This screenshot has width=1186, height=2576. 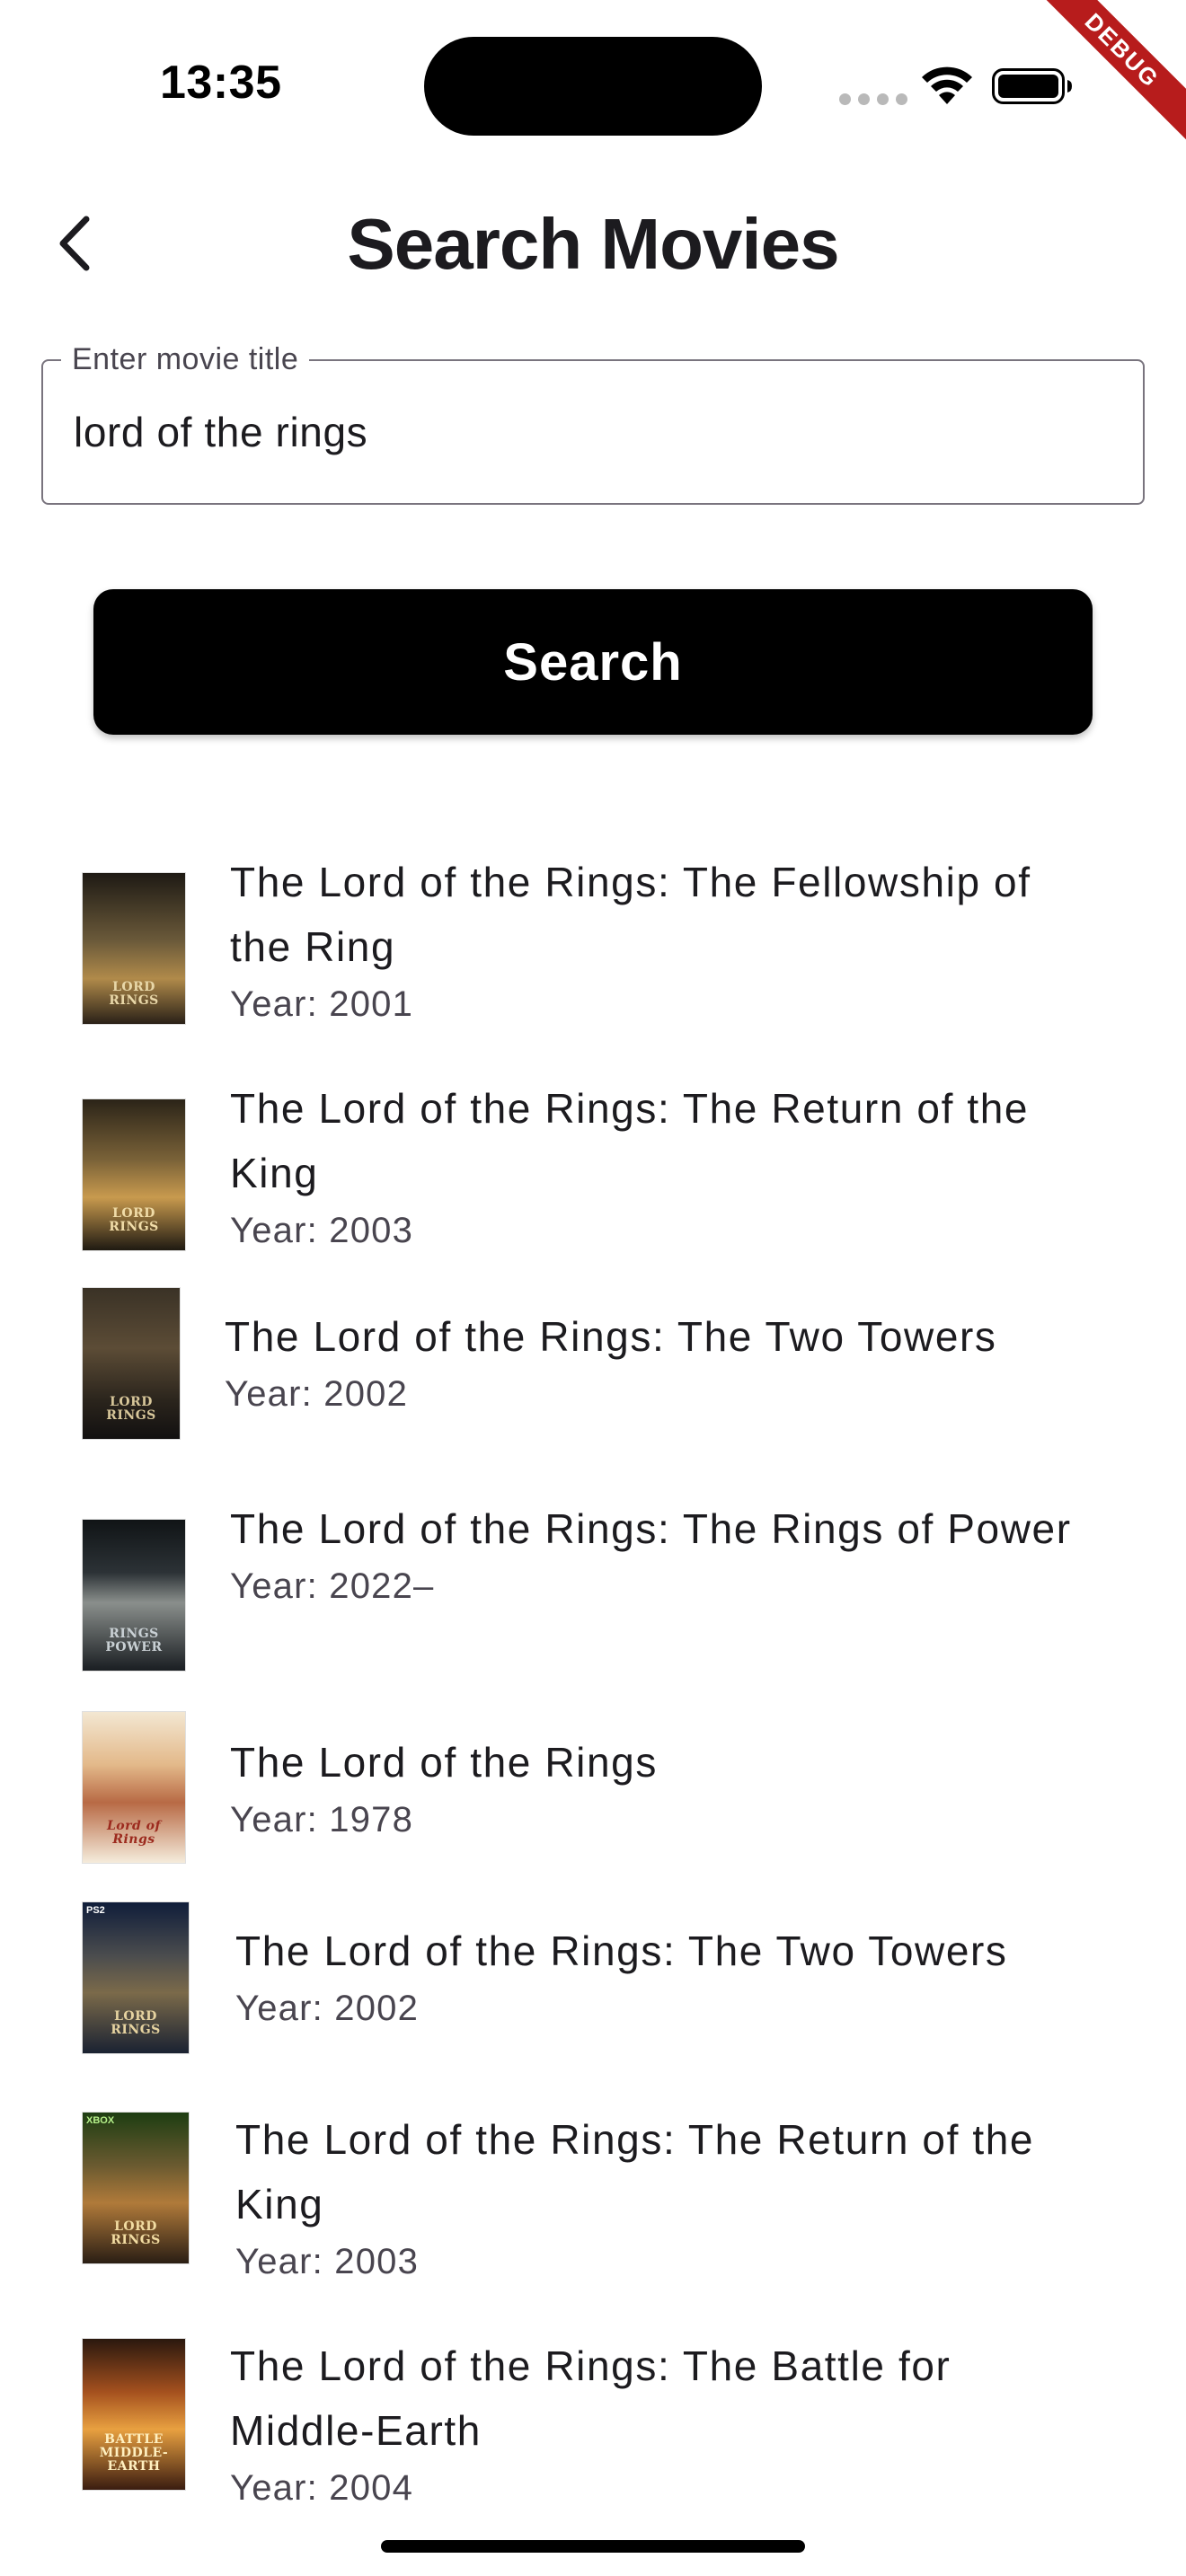 I want to click on movie-poster: XBOX LORD RINGS, so click(x=136, y=2188).